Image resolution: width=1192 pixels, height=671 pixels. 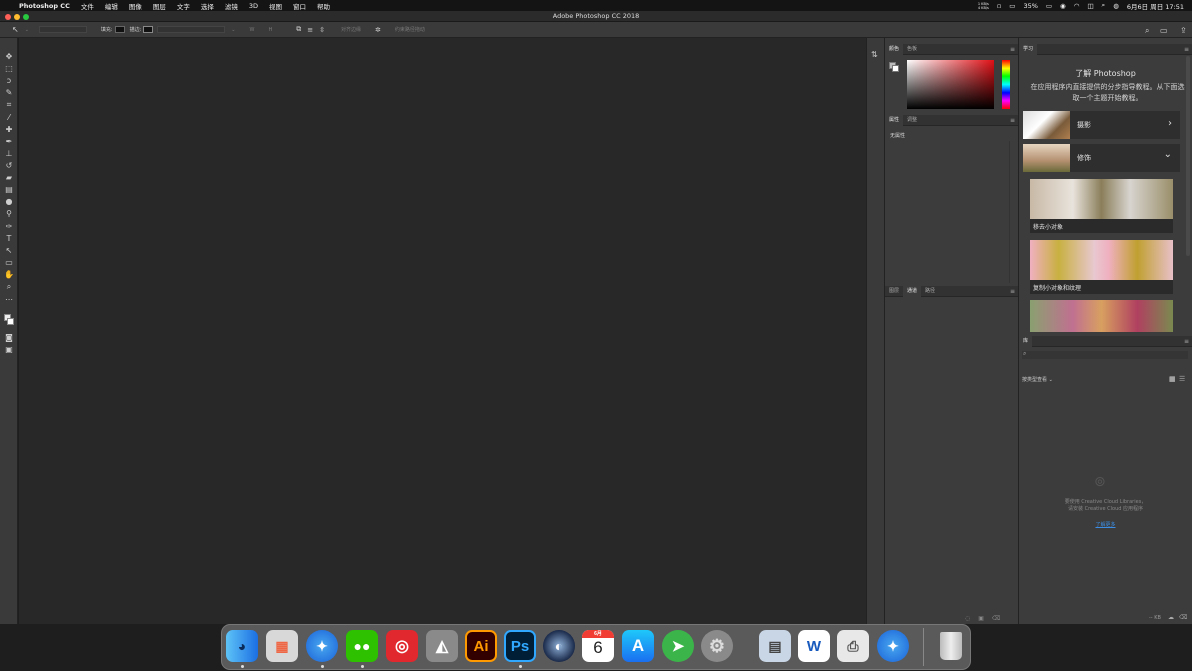 I want to click on stroke-swatch, so click(x=148, y=29).